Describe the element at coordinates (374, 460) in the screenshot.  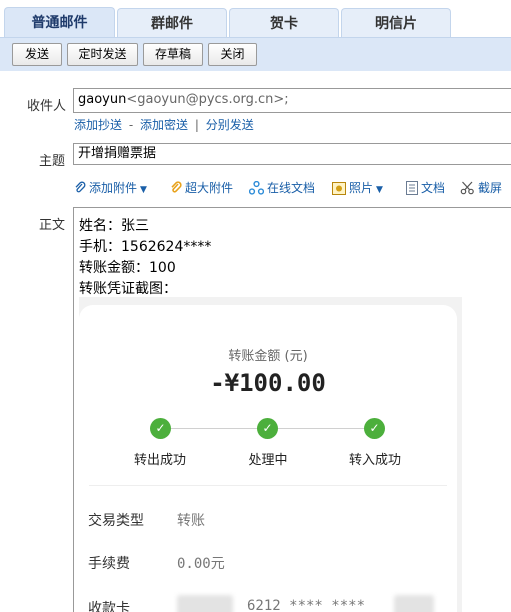
I see `step-label-in: 转入成功` at that location.